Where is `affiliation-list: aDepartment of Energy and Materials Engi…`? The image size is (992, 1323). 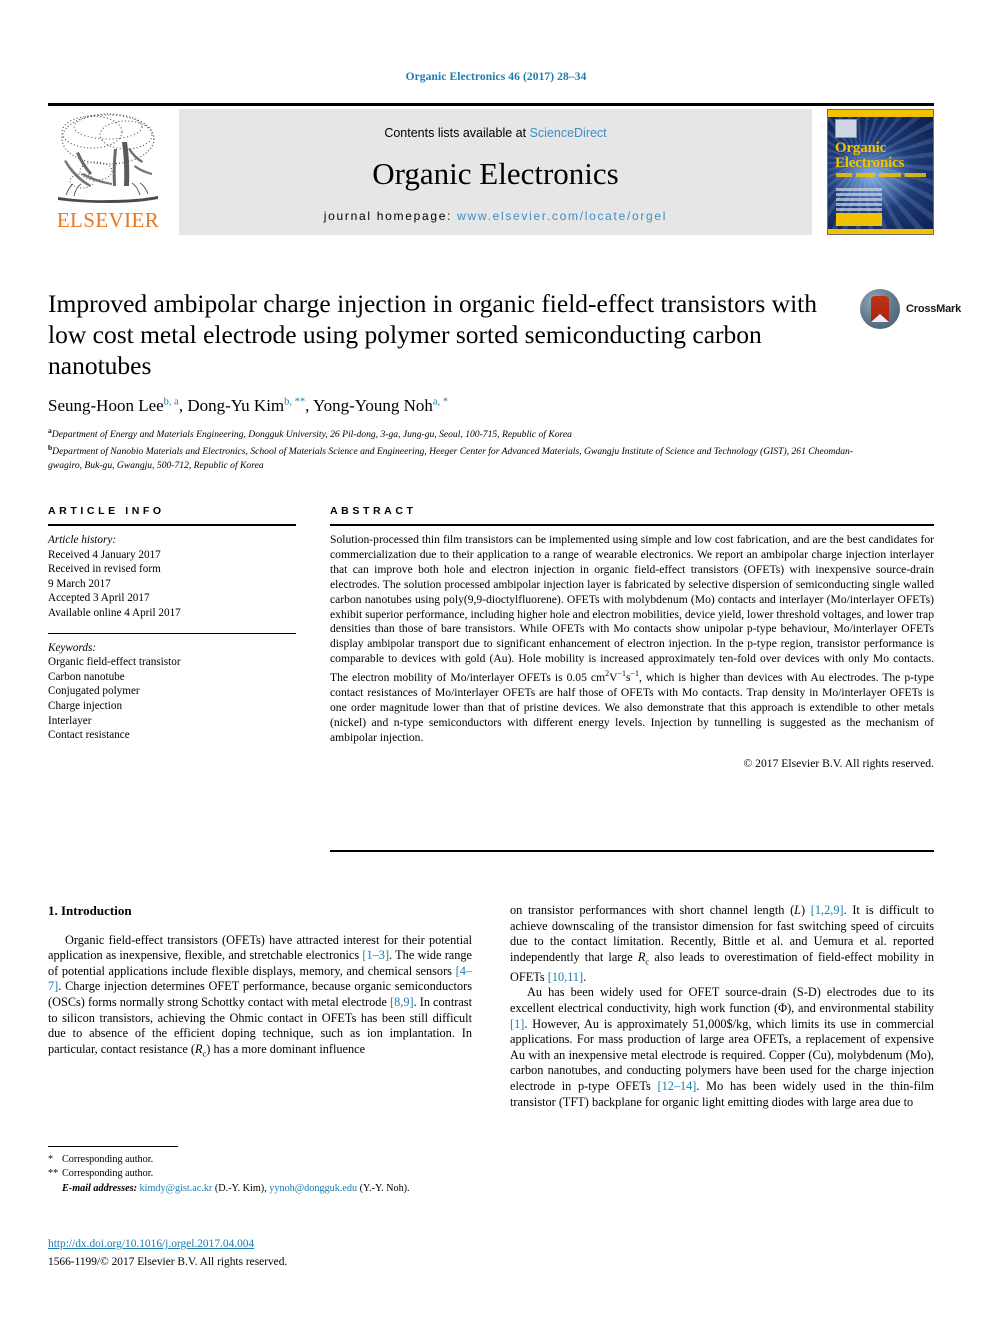
affiliation-list: aDepartment of Energy and Materials Engi… is located at coordinates (458, 448).